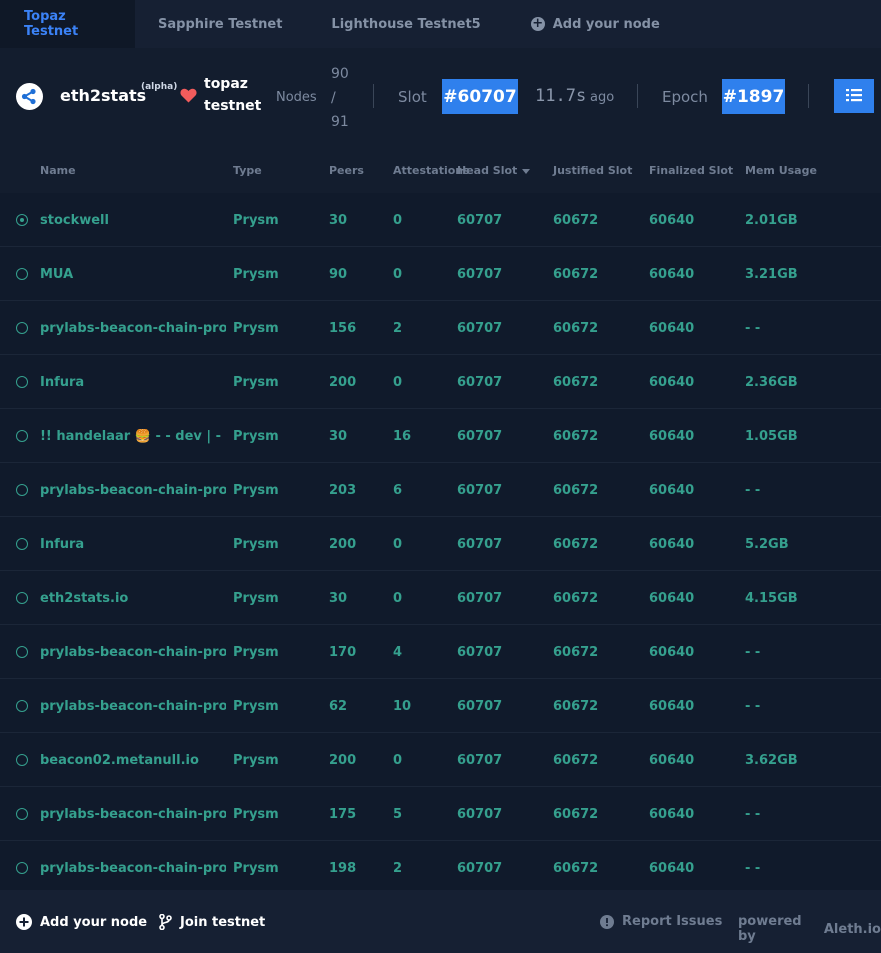 This screenshot has height=953, width=881. I want to click on tab-sapphire-testnet: Sapphire Testnet, so click(220, 24).